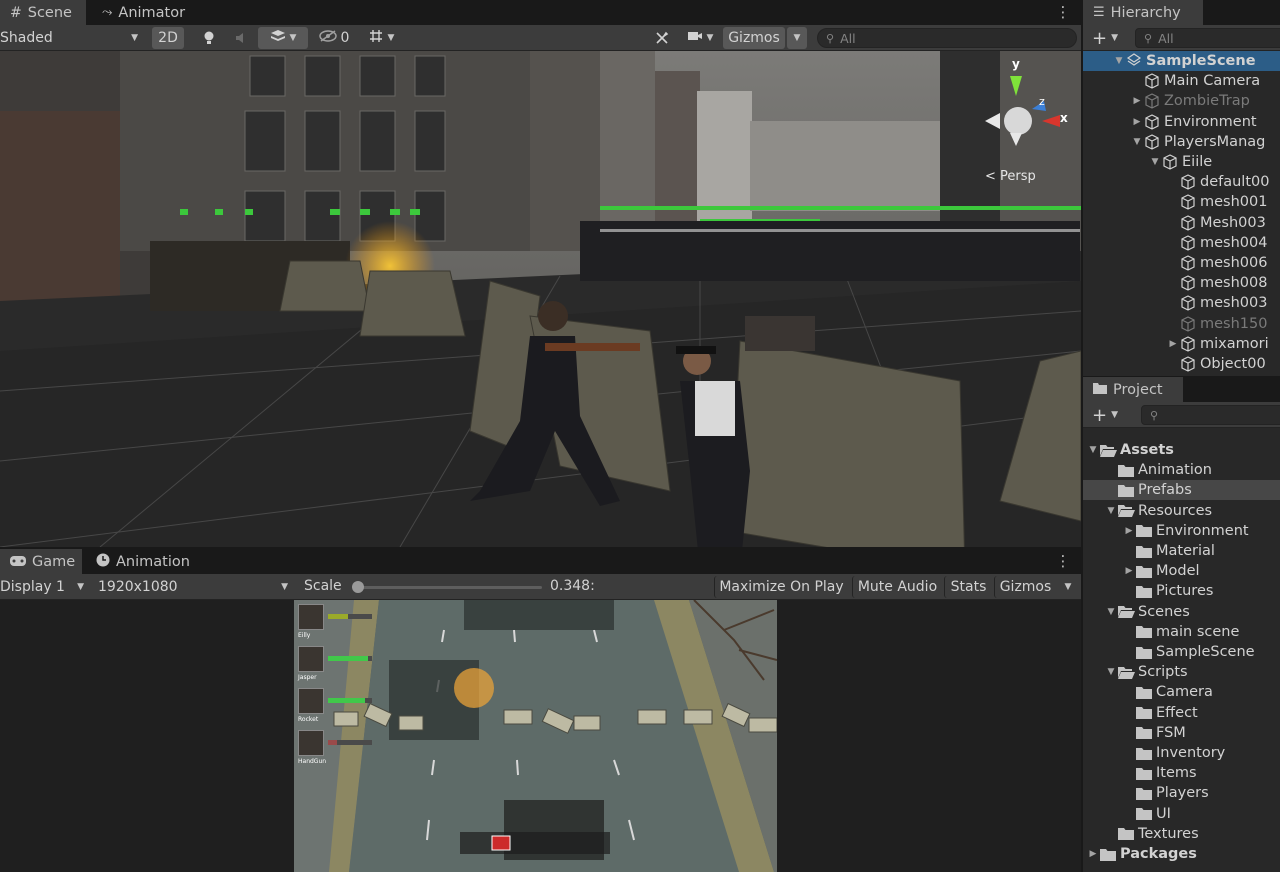  I want to click on tab-project: Project, so click(1133, 389).